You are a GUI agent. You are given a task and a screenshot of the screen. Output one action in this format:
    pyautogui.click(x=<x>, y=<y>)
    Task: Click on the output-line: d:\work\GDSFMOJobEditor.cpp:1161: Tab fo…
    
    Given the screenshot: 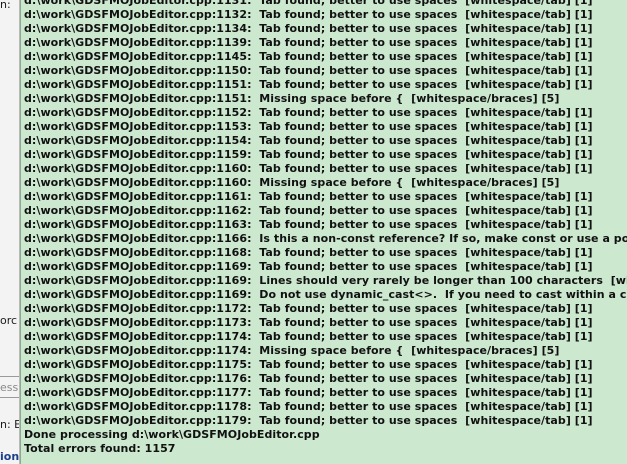 What is the action you would take?
    pyautogui.click(x=308, y=196)
    